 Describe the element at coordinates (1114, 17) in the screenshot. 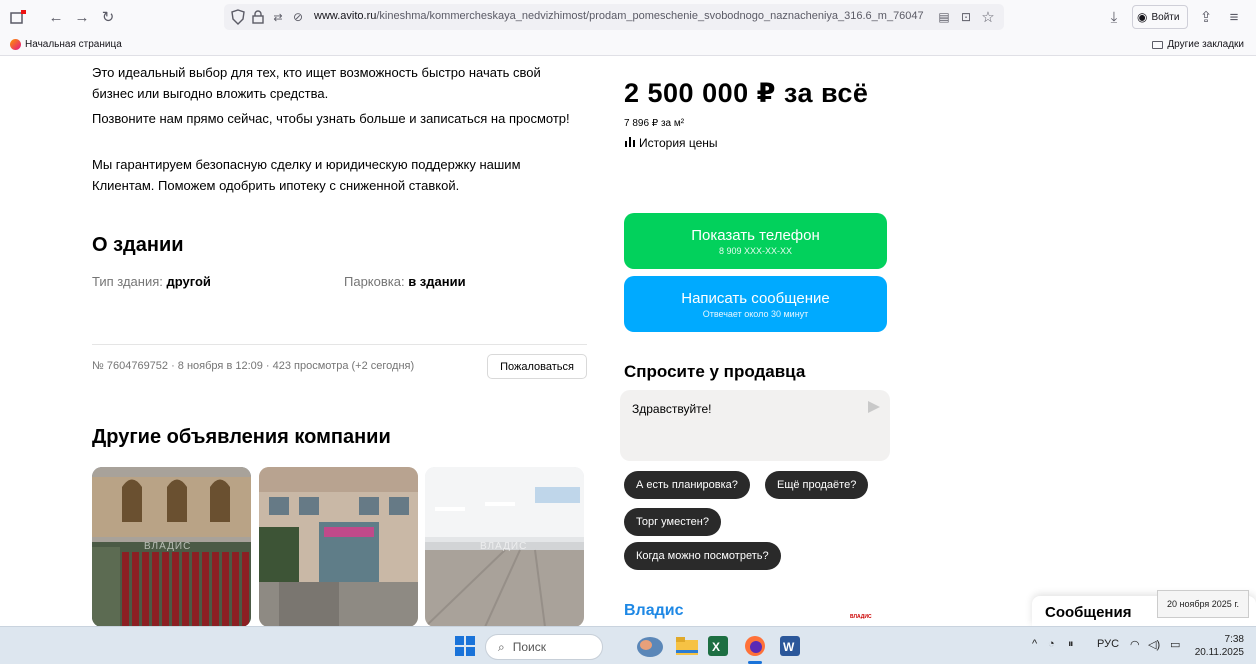

I see `downloads-icon: ⤓` at that location.